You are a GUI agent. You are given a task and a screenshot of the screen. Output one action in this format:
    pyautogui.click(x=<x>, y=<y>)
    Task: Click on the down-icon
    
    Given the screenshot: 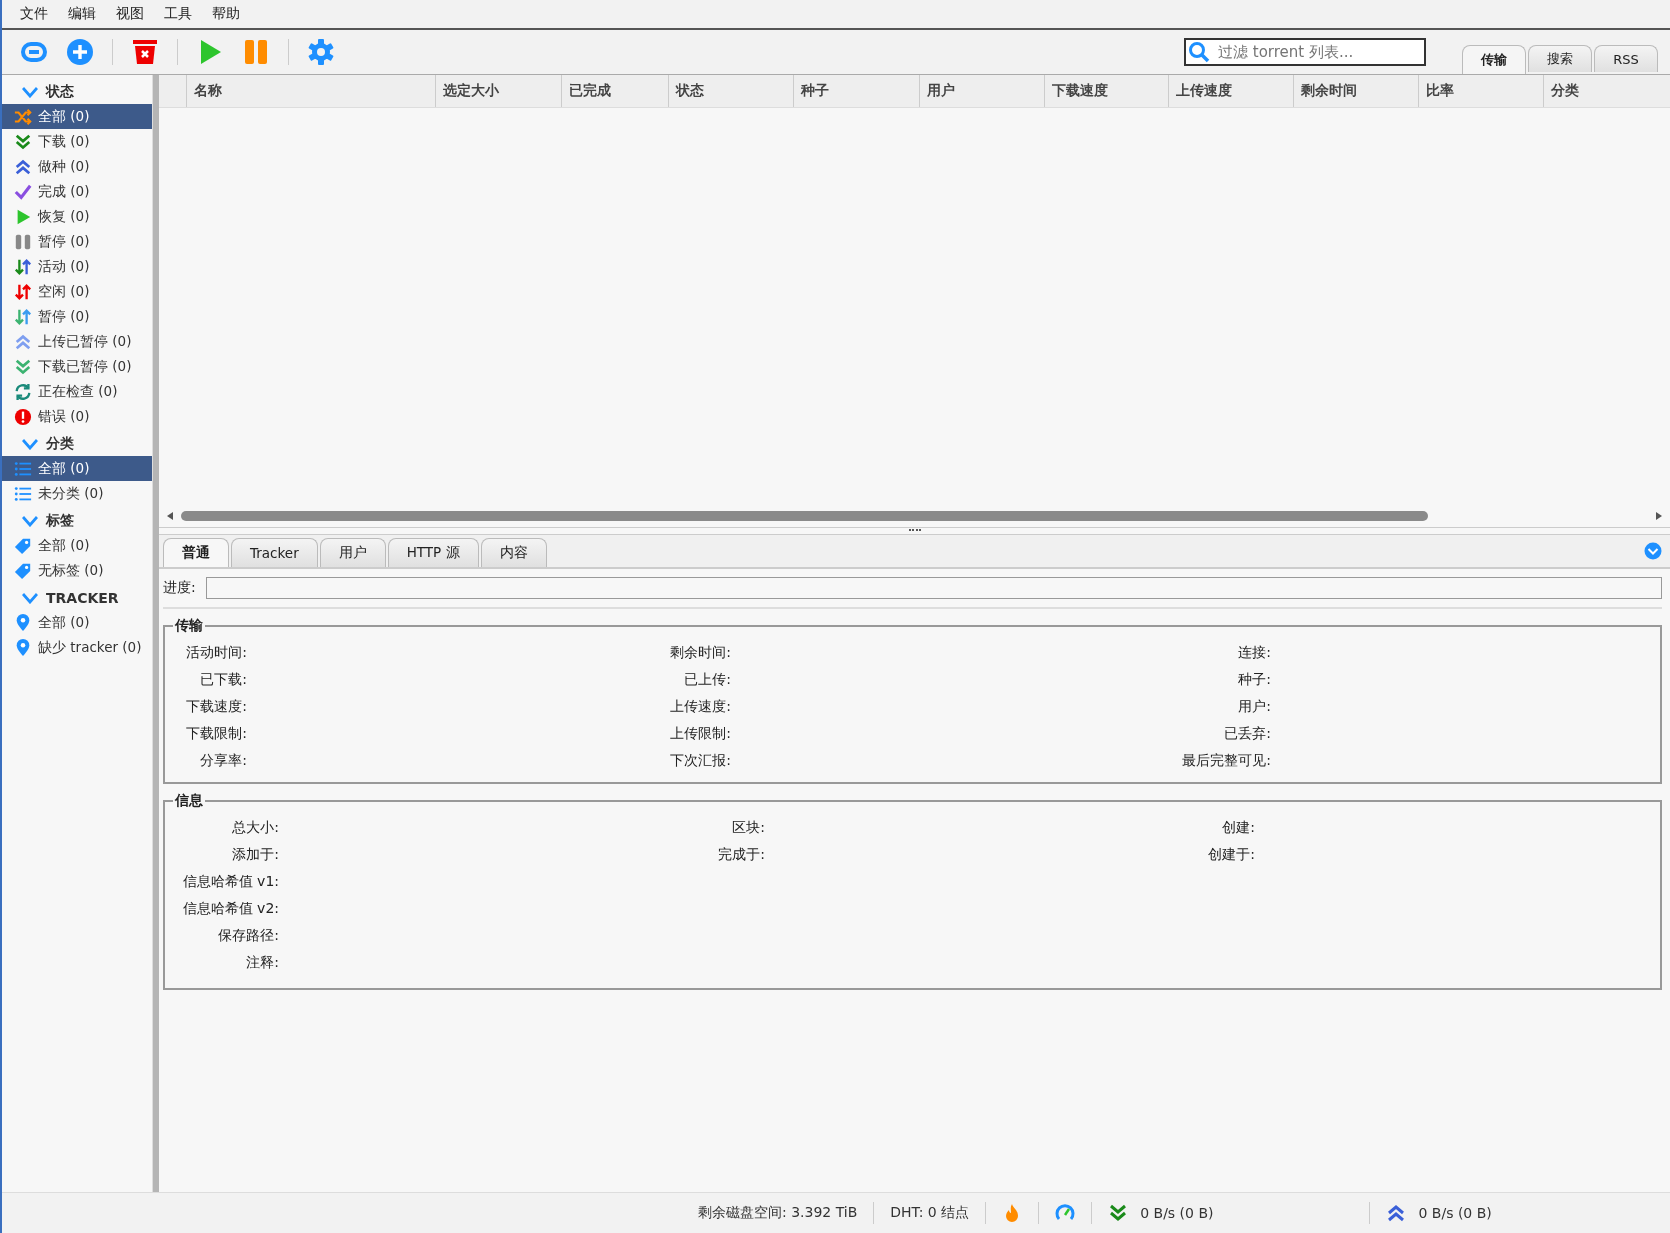 What is the action you would take?
    pyautogui.click(x=23, y=141)
    